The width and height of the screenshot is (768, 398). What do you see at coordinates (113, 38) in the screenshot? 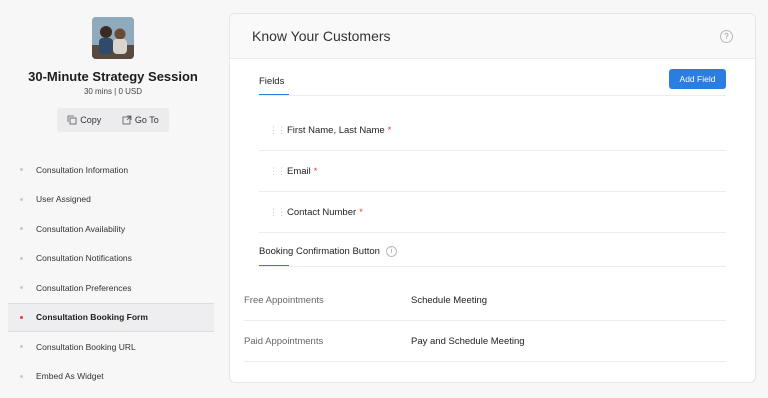
I see `avatar` at bounding box center [113, 38].